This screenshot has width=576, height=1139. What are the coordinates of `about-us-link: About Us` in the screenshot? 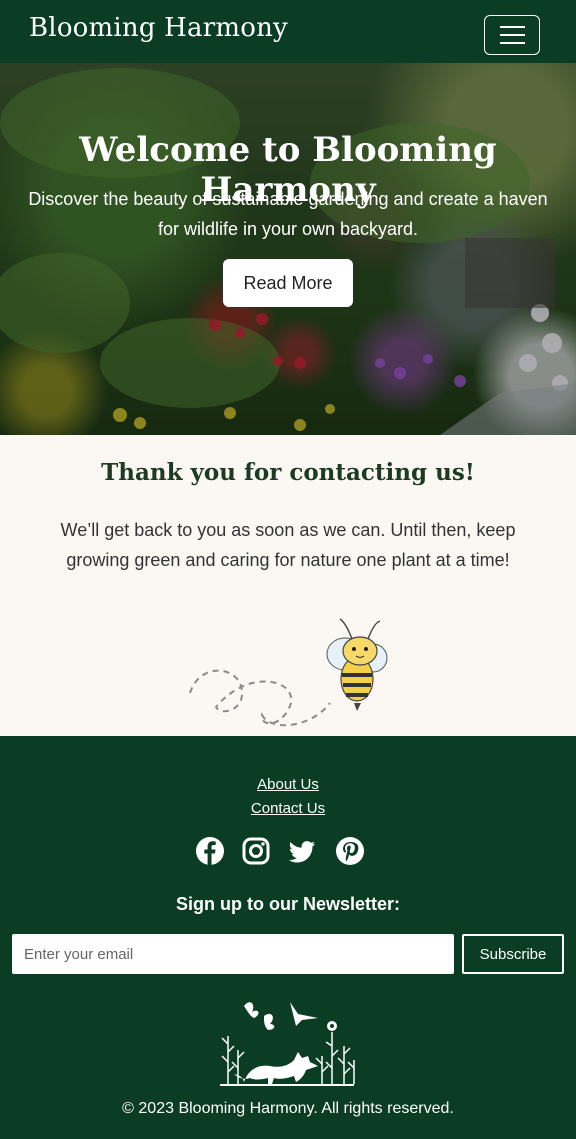 It's located at (288, 784).